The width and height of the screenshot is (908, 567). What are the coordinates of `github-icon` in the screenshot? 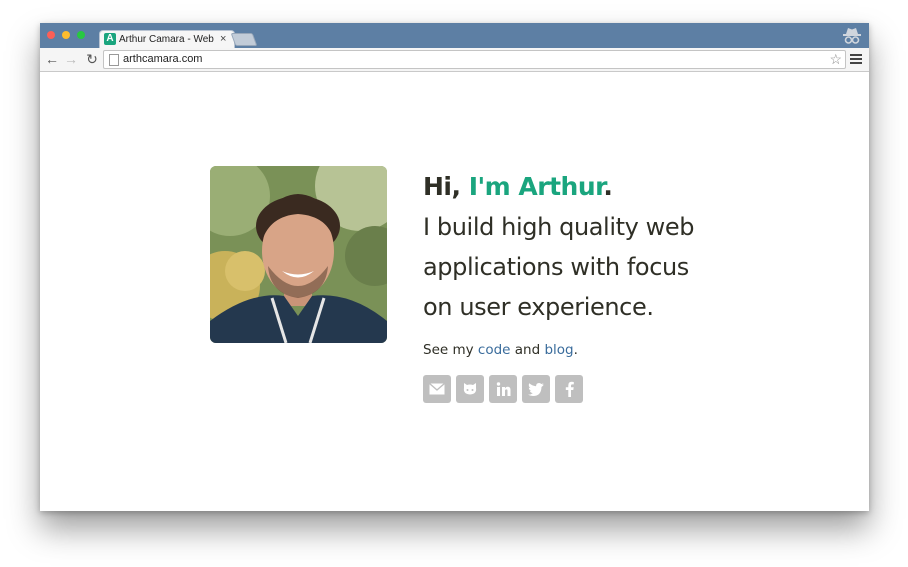 It's located at (470, 389).